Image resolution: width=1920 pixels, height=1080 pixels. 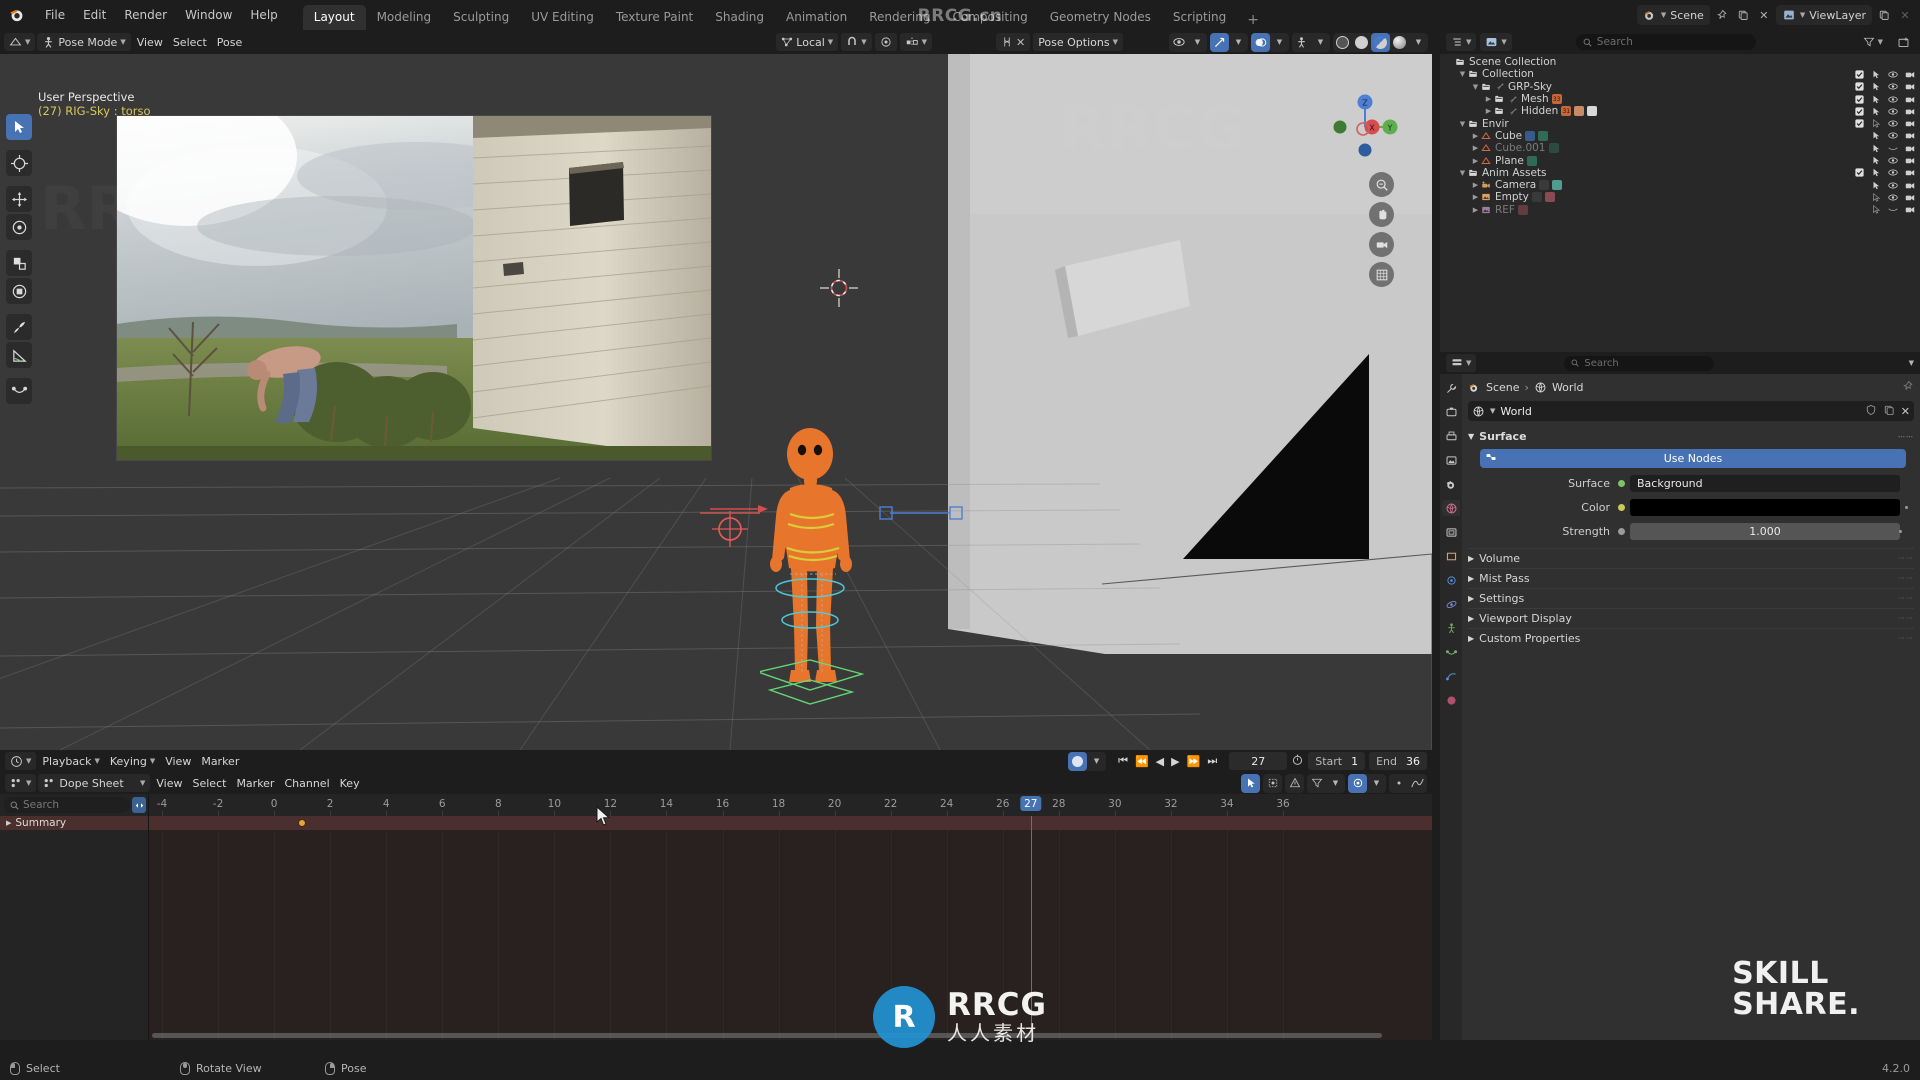 I want to click on properties-search-input: Search, so click(x=1639, y=363).